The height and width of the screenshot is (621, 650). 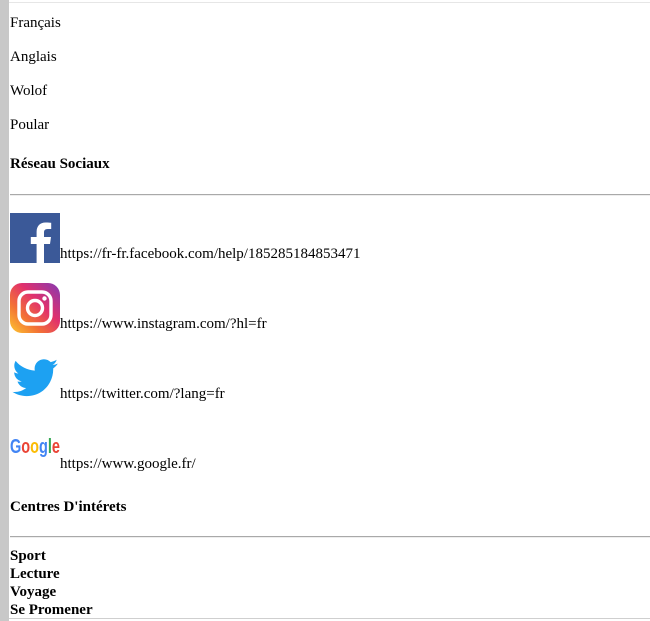 I want to click on google-icon: Google, so click(x=35, y=447).